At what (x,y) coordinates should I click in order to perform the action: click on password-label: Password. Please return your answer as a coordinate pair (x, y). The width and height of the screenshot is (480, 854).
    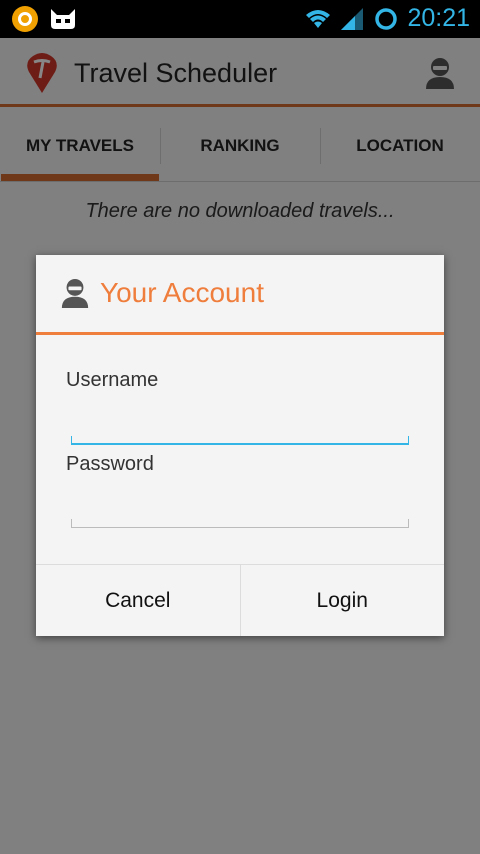
    Looking at the image, I should click on (110, 464).